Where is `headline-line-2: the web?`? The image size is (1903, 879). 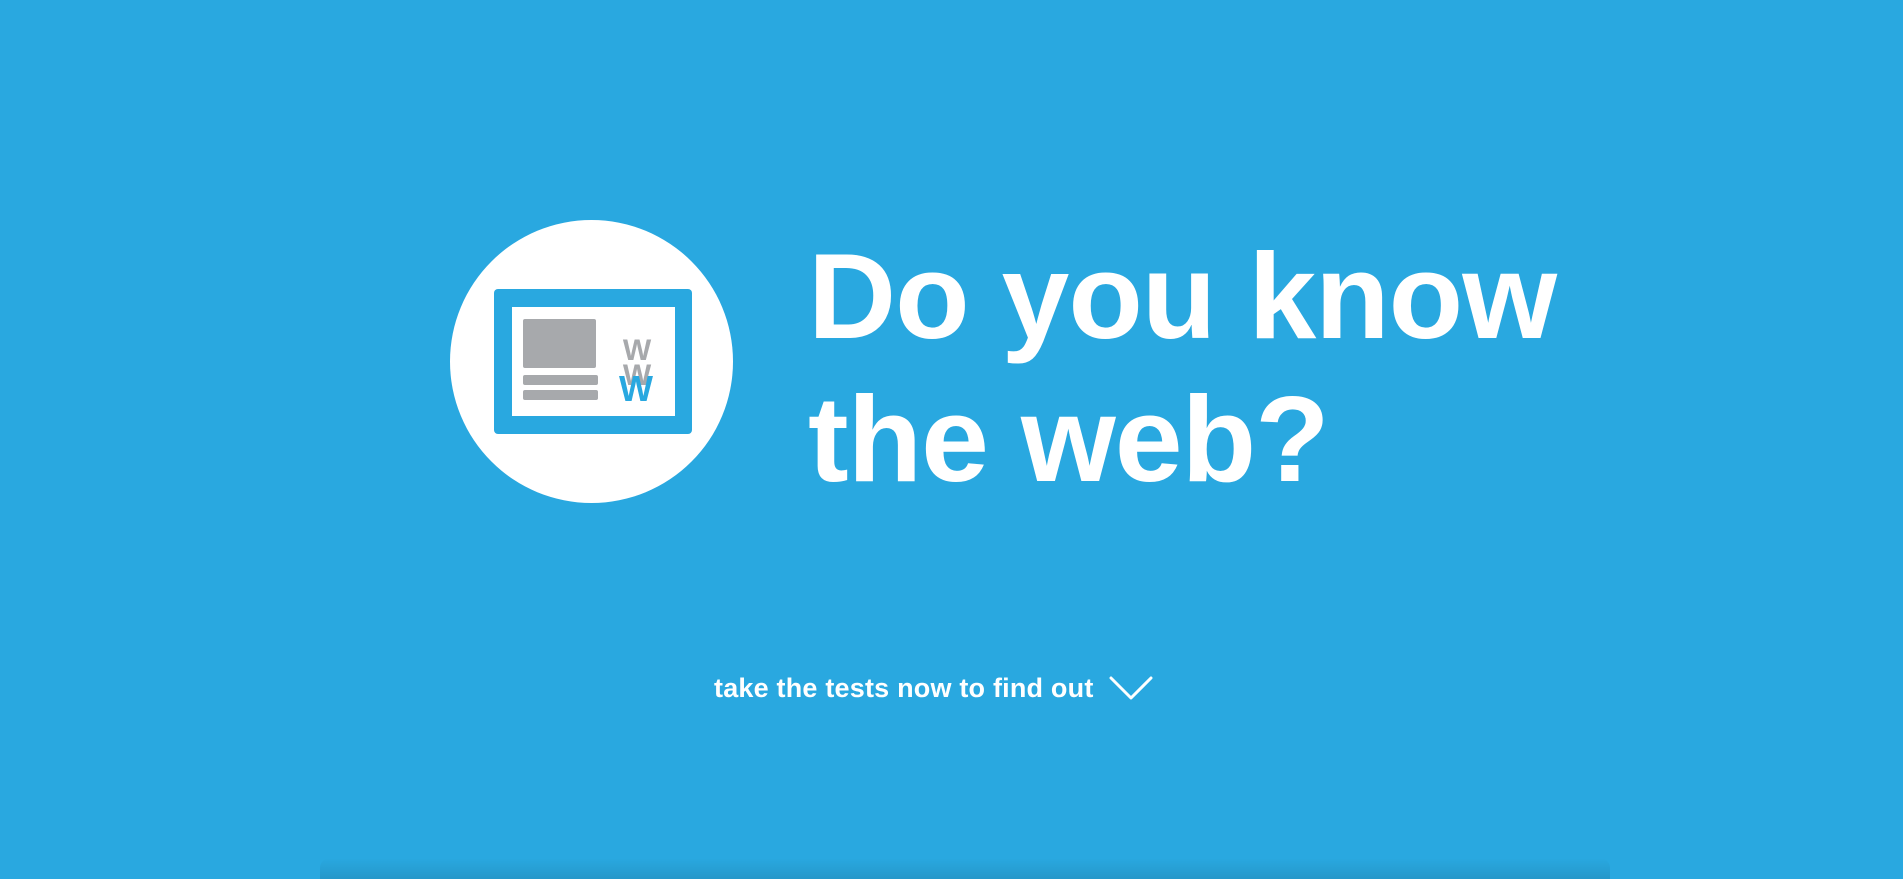 headline-line-2: the web? is located at coordinates (1069, 439).